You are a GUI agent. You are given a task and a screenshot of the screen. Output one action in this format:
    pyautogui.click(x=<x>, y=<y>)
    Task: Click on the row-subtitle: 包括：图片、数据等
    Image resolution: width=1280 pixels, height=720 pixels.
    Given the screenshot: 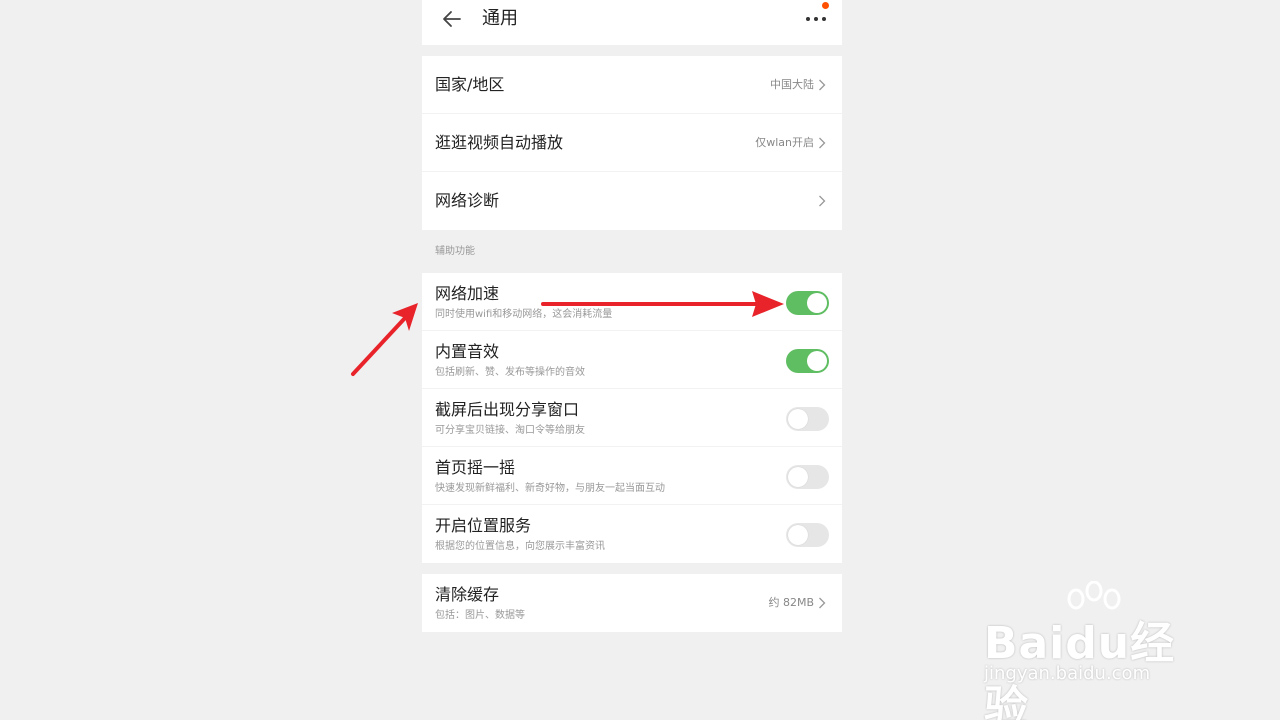 What is the action you would take?
    pyautogui.click(x=480, y=615)
    